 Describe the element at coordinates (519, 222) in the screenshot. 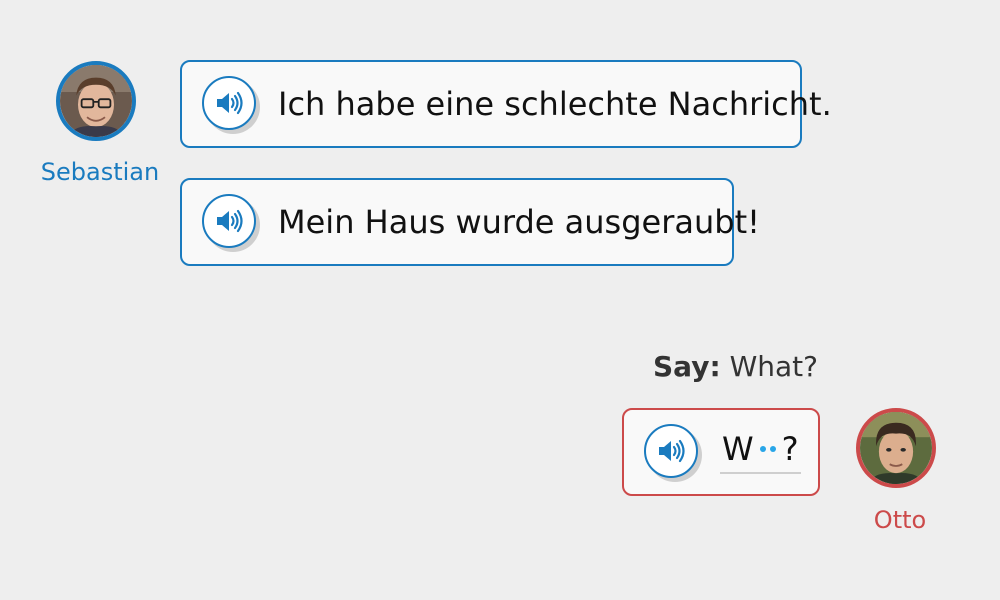

I see `message-text: Mein Haus wurde ausgeraubt!` at that location.